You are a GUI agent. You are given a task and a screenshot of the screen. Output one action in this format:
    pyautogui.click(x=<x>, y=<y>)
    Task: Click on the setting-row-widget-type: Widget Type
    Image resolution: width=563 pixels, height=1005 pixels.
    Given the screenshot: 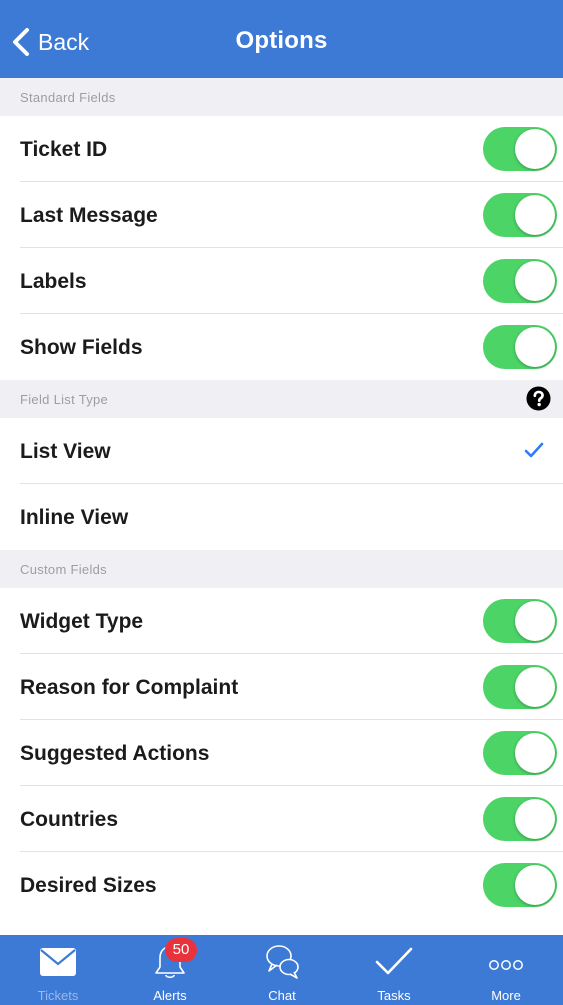 What is the action you would take?
    pyautogui.click(x=281, y=621)
    